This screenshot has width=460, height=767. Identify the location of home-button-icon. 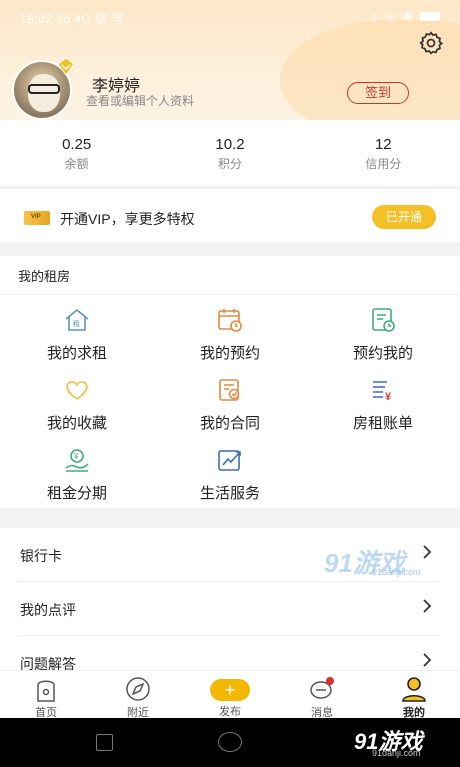
(230, 742).